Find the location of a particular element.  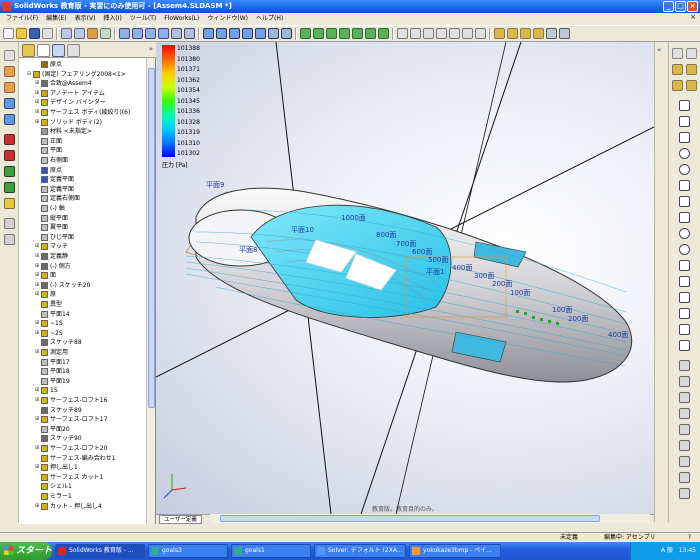

tree-item: ひじ平面 is located at coordinates (54, 237).